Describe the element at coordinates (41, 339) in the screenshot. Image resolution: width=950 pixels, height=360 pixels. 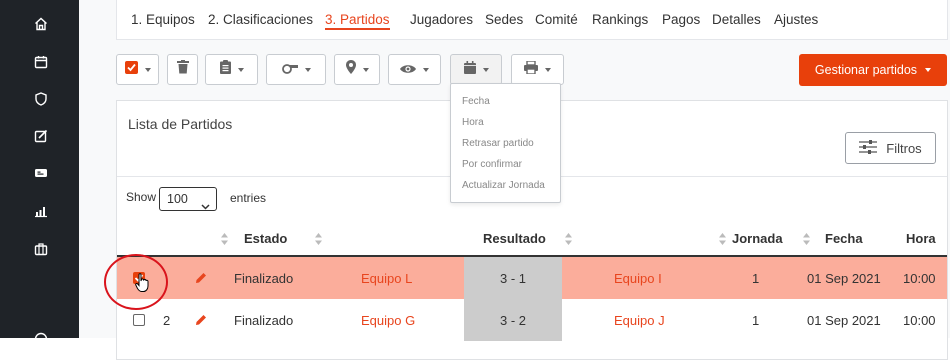
I see `help-icon` at that location.